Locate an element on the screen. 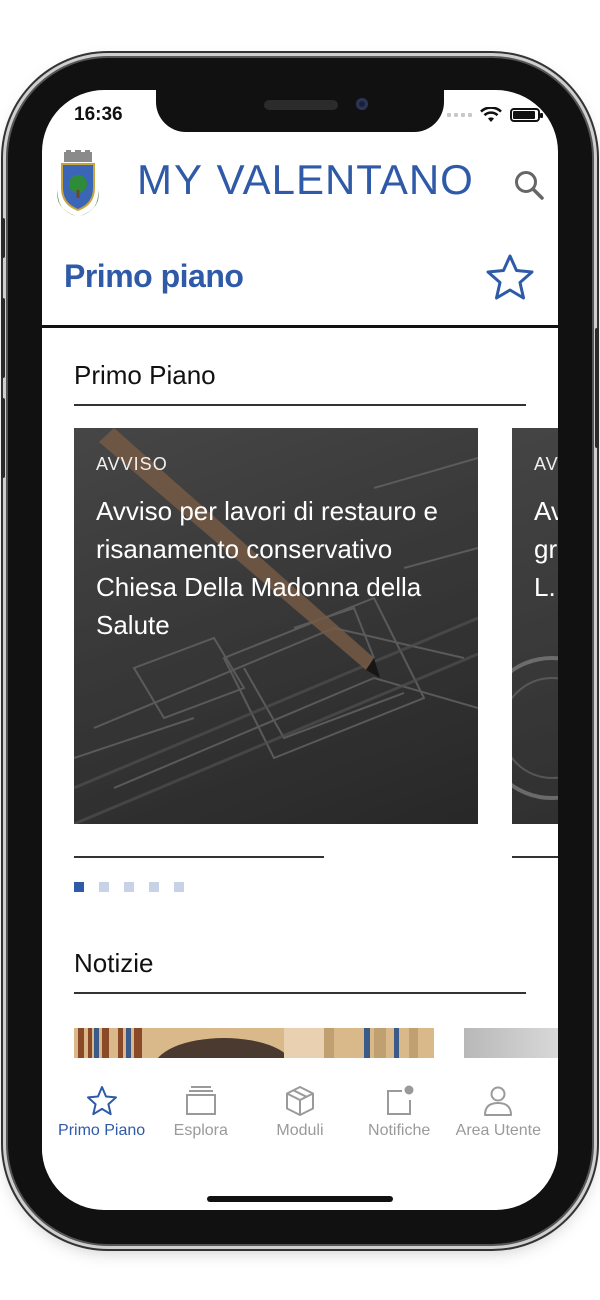 The image size is (600, 1300). card-category: AVVISO is located at coordinates (132, 464).